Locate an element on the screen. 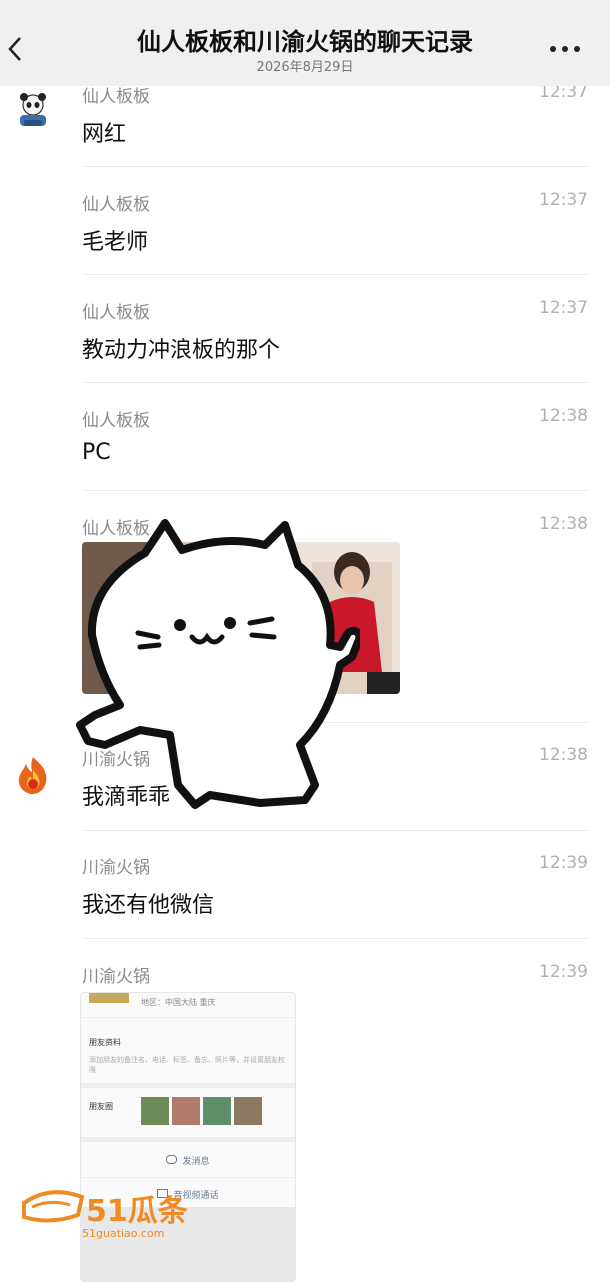  chat-date: 2026年8月29日 is located at coordinates (305, 67).